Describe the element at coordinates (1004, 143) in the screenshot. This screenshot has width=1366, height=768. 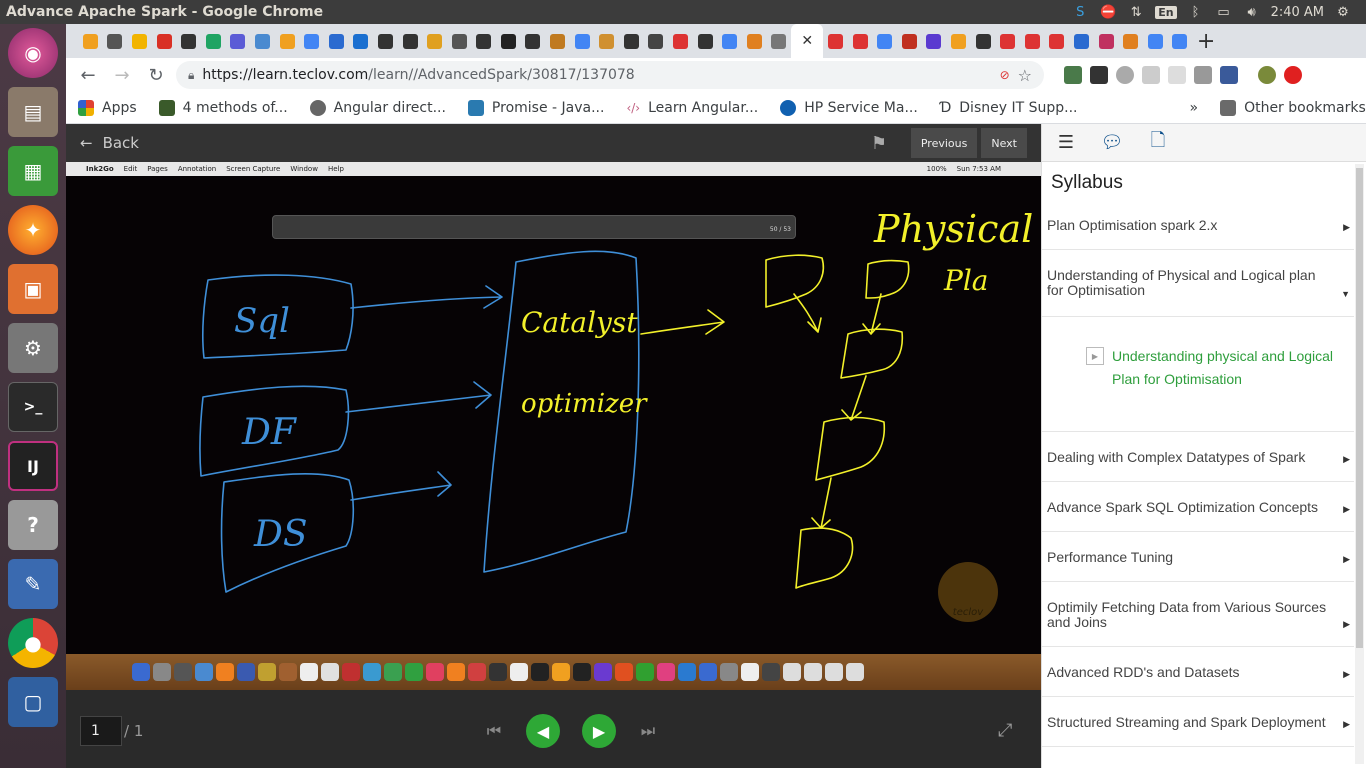
I see `next-button: Next` at that location.